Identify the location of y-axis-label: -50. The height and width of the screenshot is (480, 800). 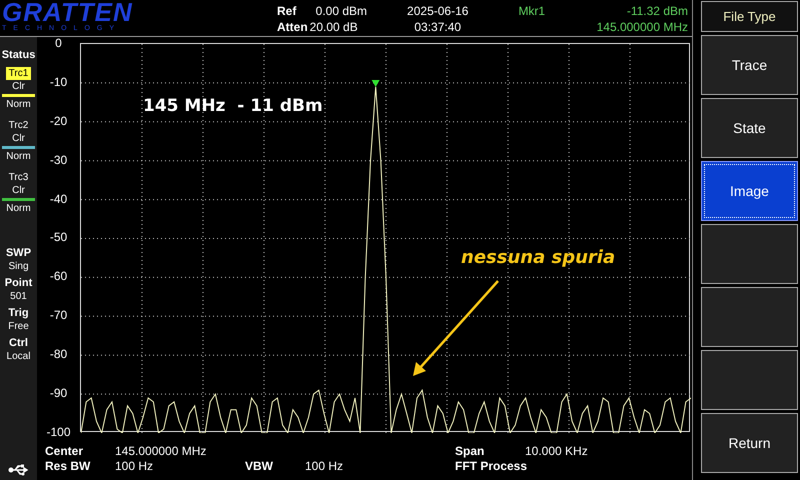
(59, 237).